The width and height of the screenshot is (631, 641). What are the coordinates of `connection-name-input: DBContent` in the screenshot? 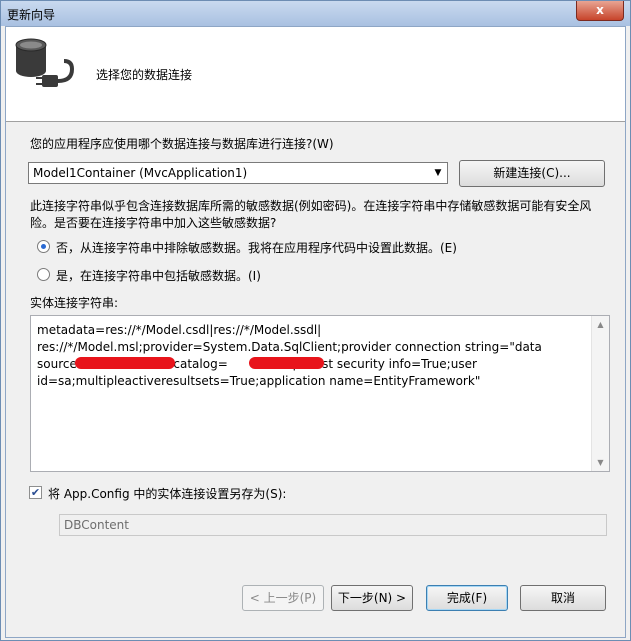 It's located at (333, 525).